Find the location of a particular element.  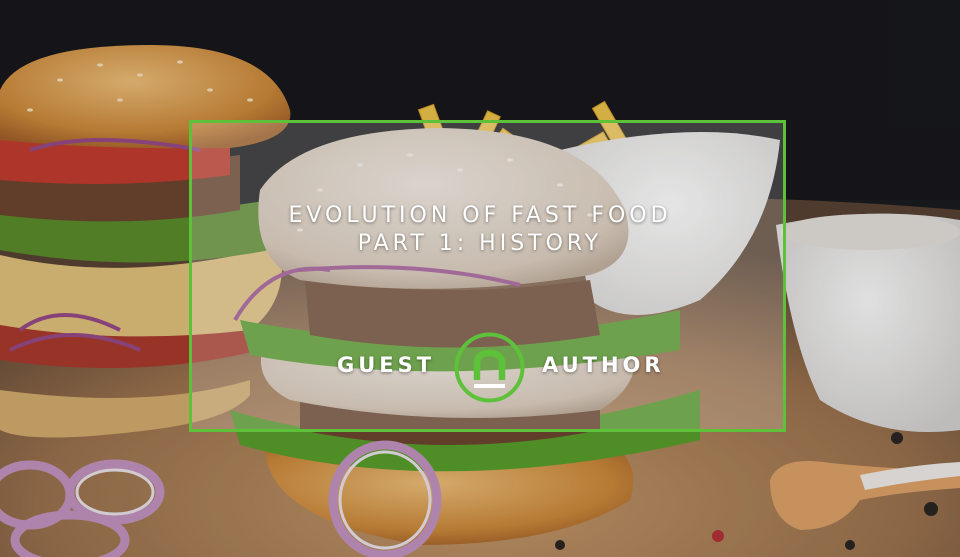

title-line-2: PART 1: HISTORY is located at coordinates (480, 243).